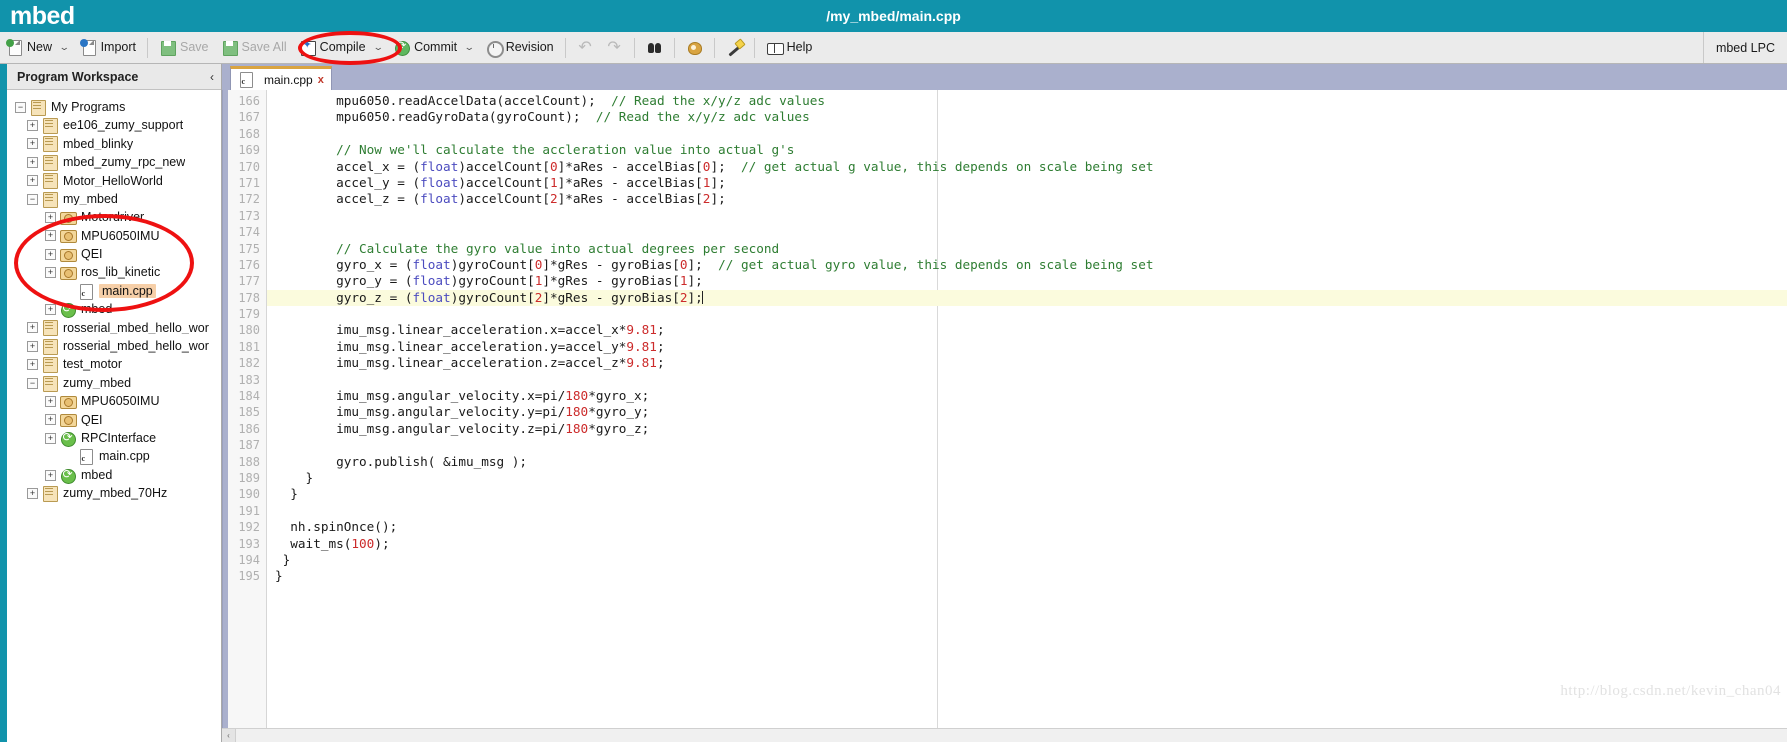  Describe the element at coordinates (212, 77) in the screenshot. I see `collapse-panel-icon: ‹` at that location.